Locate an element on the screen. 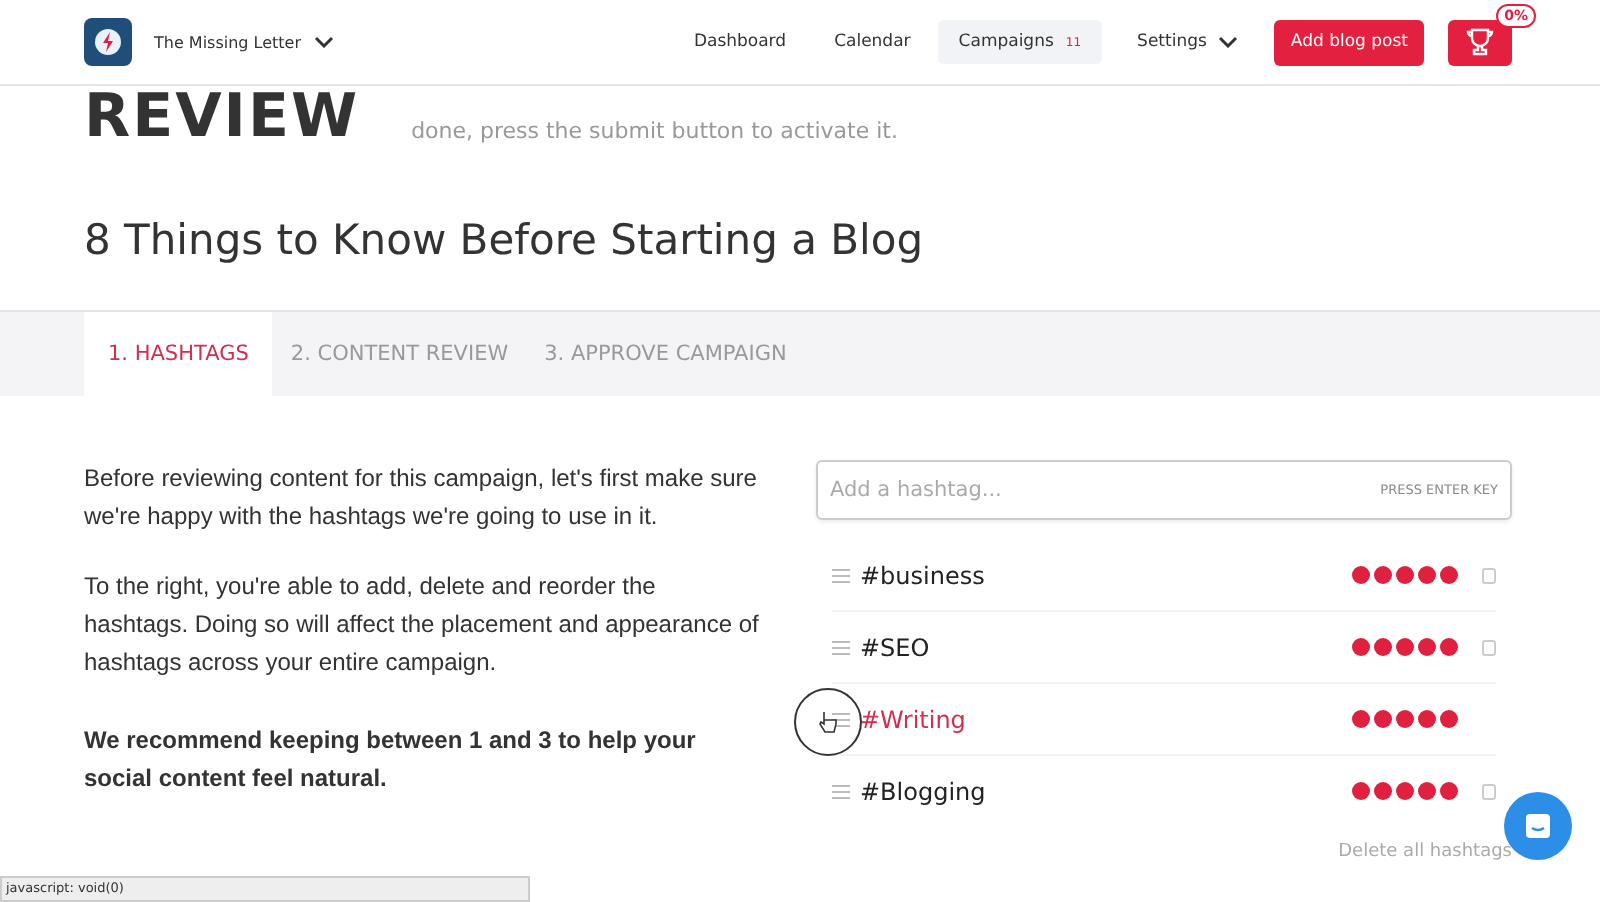  paragraph: We recommend keeping between 1 and 3 to help your social content feel natural. is located at coordinates (391, 760).